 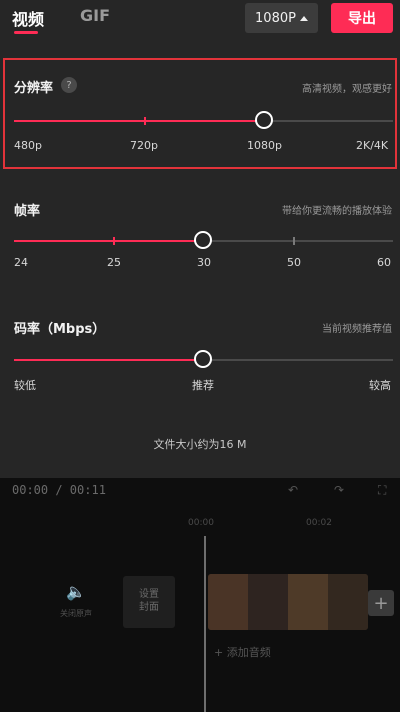 What do you see at coordinates (372, 145) in the screenshot?
I see `resolution-label: 2K/4K` at bounding box center [372, 145].